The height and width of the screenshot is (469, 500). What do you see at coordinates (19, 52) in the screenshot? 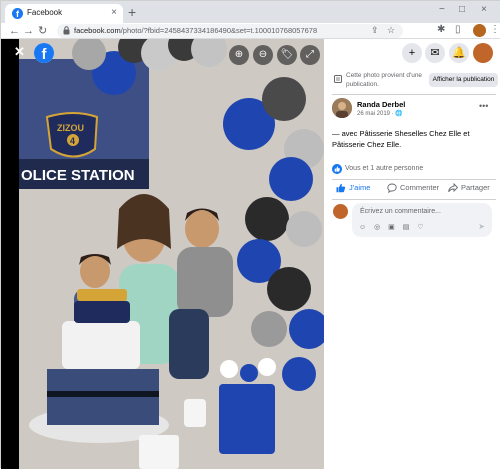
I see `close-viewer-icon: ✕` at bounding box center [19, 52].